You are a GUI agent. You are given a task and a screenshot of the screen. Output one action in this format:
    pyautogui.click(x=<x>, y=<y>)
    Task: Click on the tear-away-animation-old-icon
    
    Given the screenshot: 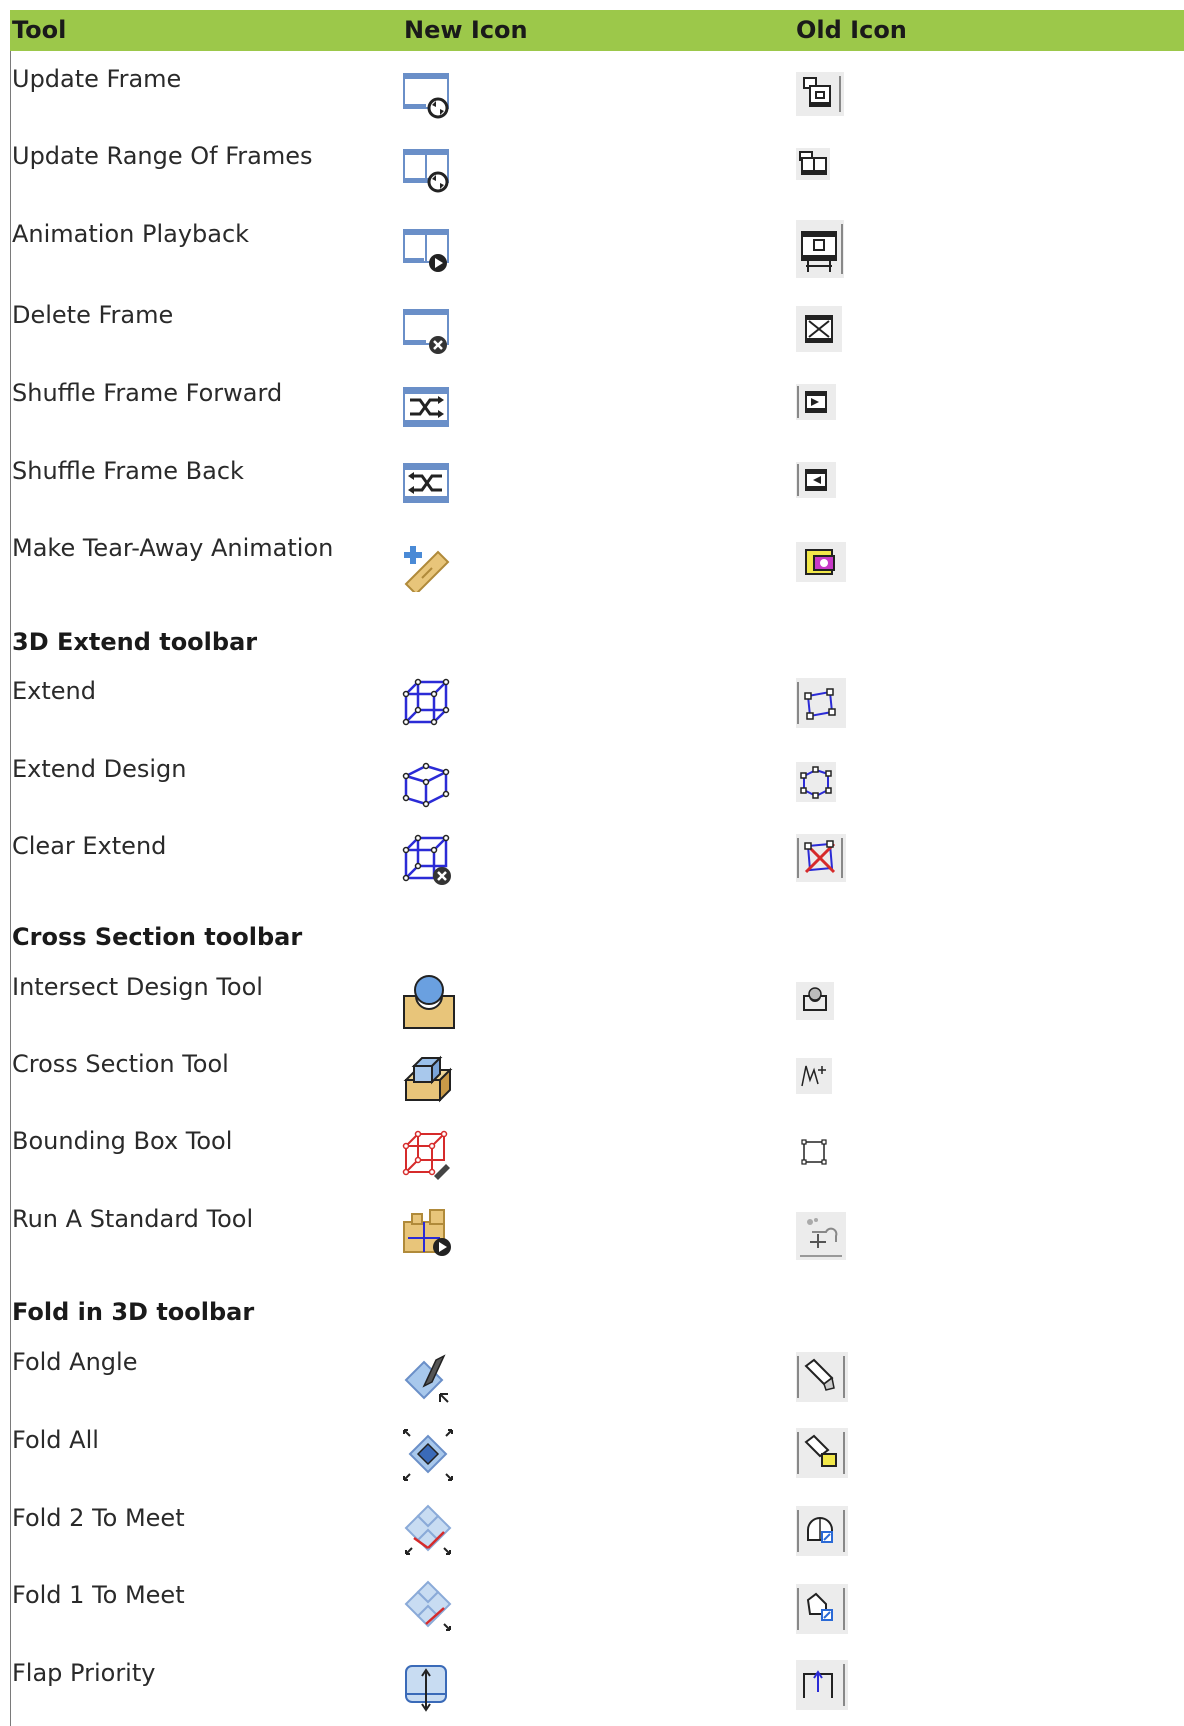 What is the action you would take?
    pyautogui.click(x=821, y=562)
    